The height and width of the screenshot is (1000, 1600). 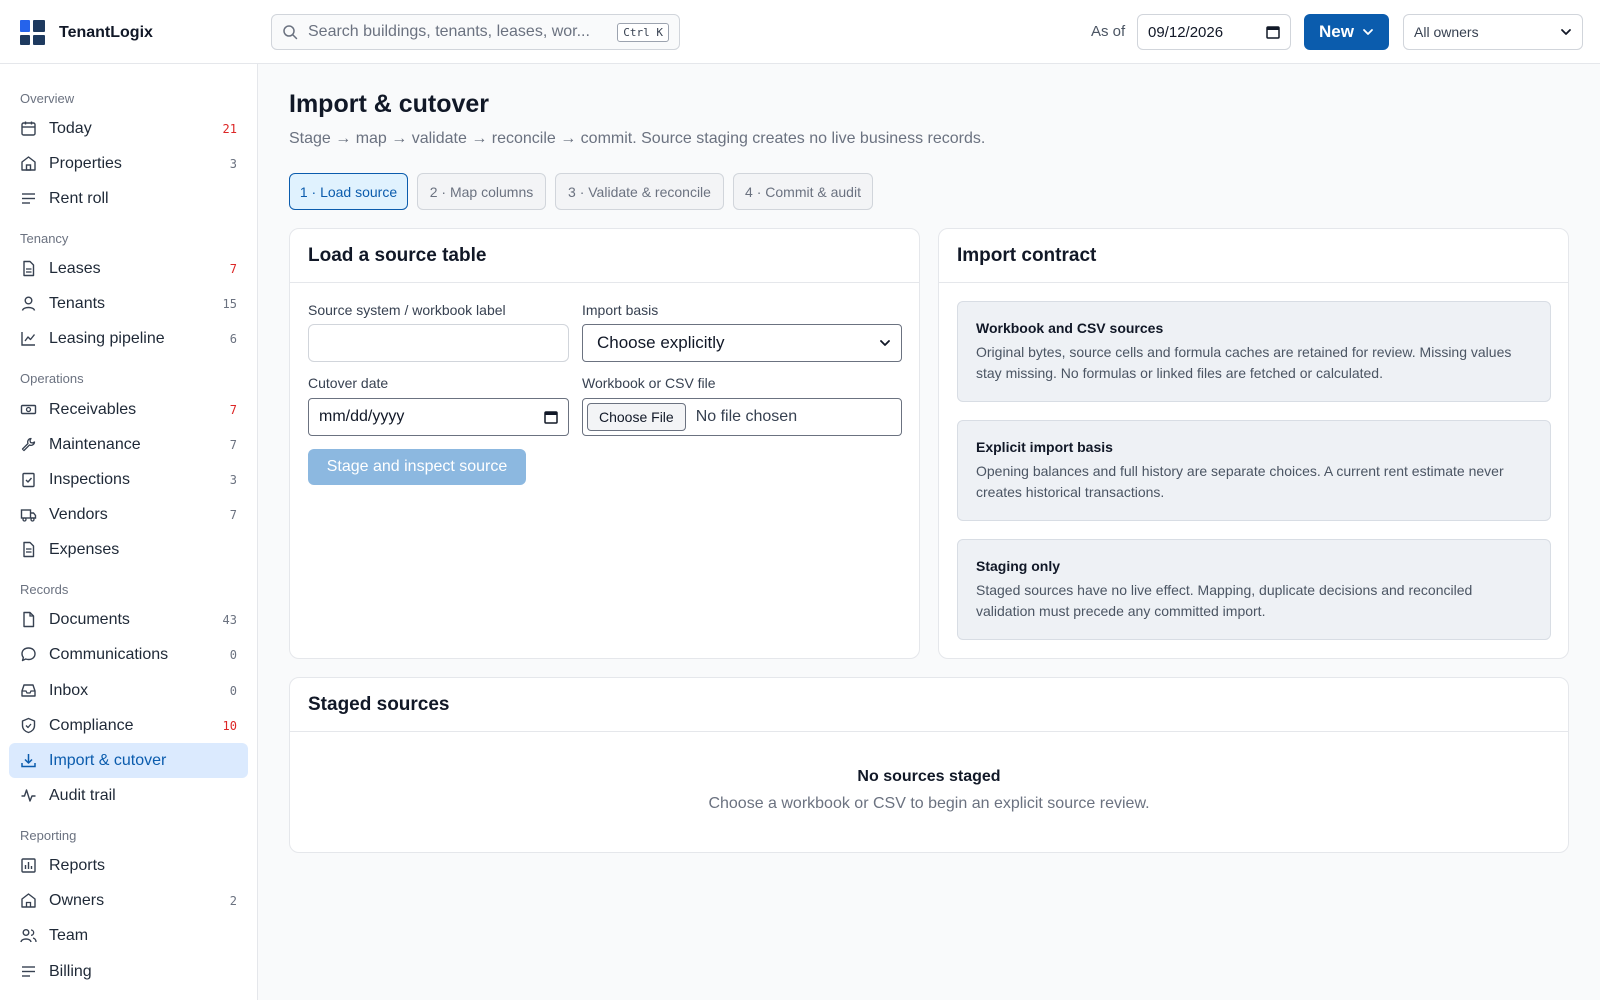 I want to click on new-button: New, so click(x=1346, y=32).